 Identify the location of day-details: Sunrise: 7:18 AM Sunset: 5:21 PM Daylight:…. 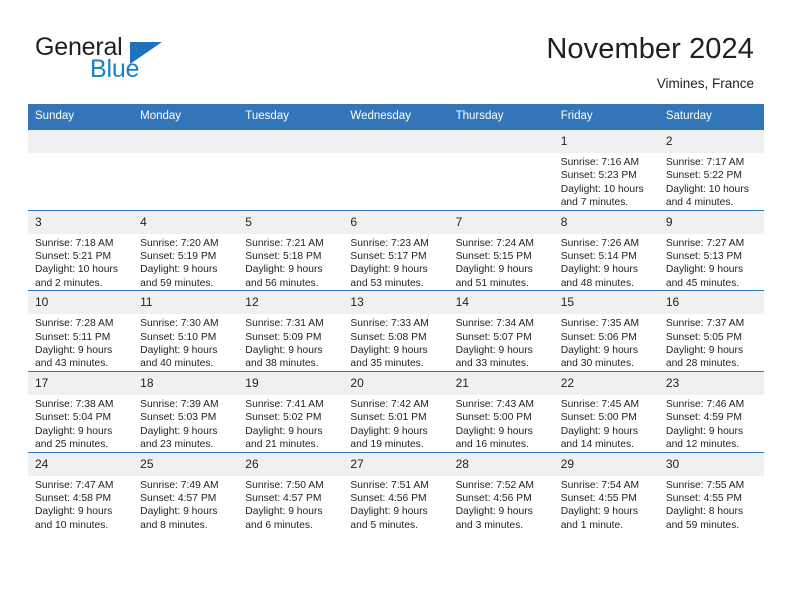
(80, 262).